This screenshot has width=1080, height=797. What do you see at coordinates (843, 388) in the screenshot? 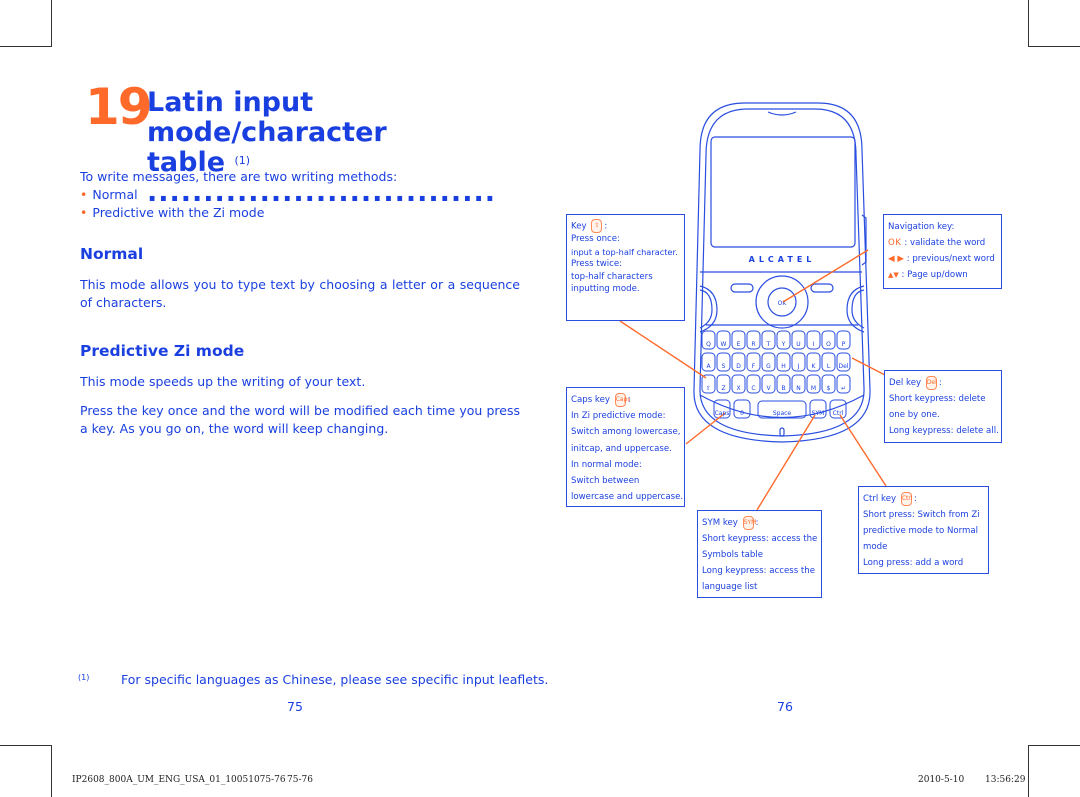
I see `key-enter-label: ↵` at bounding box center [843, 388].